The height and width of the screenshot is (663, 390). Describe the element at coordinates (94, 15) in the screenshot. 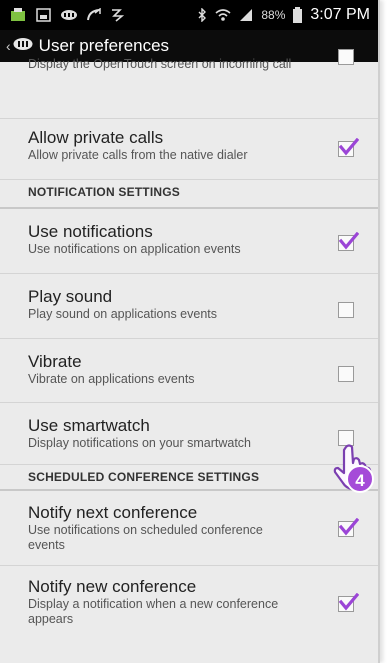

I see `missed-call-icon` at that location.